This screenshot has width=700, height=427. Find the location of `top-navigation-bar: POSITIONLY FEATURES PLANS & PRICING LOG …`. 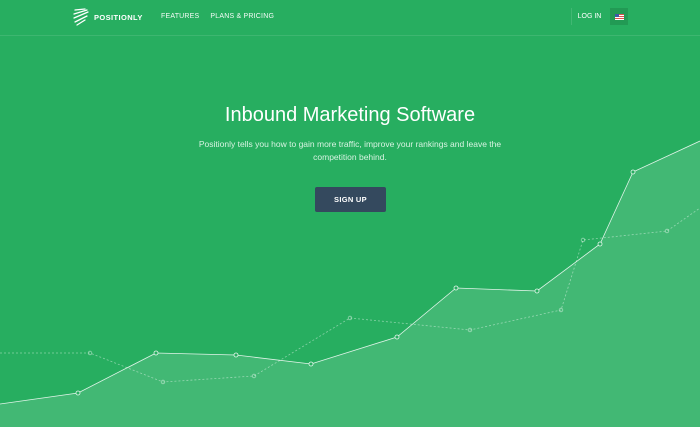

top-navigation-bar: POSITIONLY FEATURES PLANS & PRICING LOG … is located at coordinates (350, 18).